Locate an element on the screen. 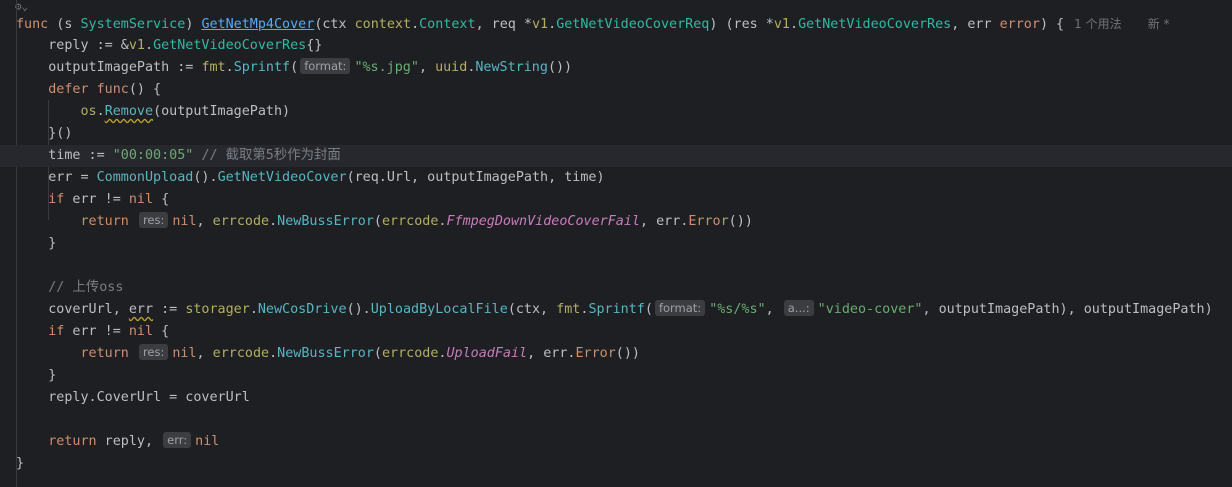  code-line: os.Remove(outputImagePath) is located at coordinates (624, 112).